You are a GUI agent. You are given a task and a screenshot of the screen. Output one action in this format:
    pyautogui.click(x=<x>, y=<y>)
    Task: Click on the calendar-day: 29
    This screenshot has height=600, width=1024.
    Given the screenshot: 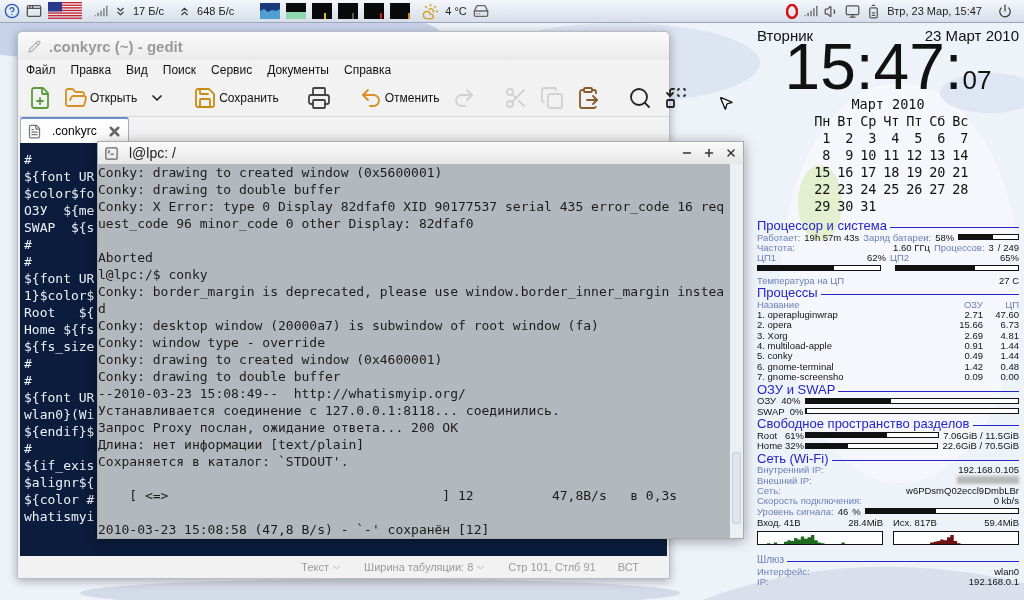 What is the action you would take?
    pyautogui.click(x=819, y=206)
    